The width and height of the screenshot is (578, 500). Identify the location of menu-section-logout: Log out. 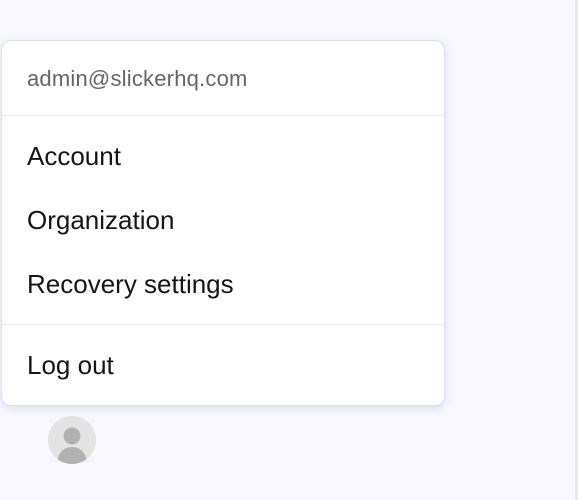
(223, 365).